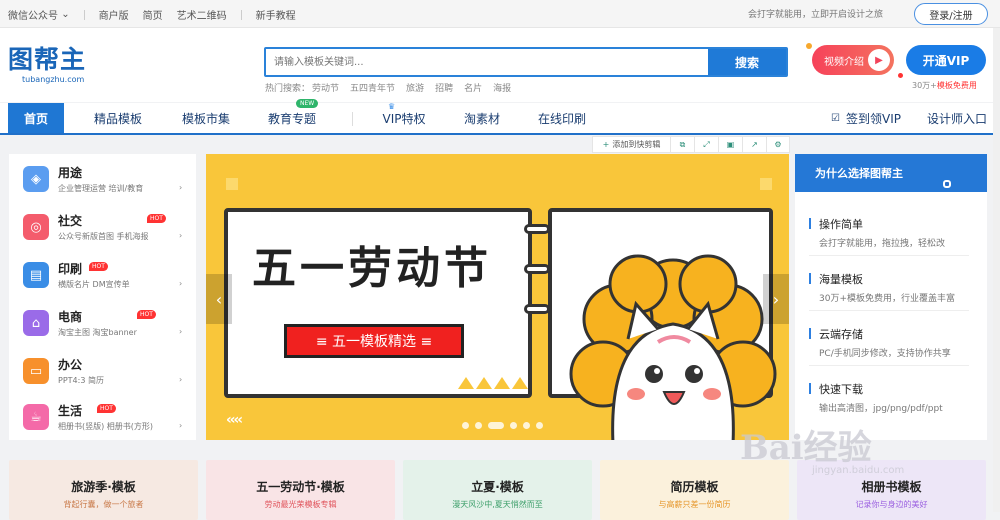 The image size is (1000, 520). I want to click on nav-template-market: 模板市集, so click(206, 118).